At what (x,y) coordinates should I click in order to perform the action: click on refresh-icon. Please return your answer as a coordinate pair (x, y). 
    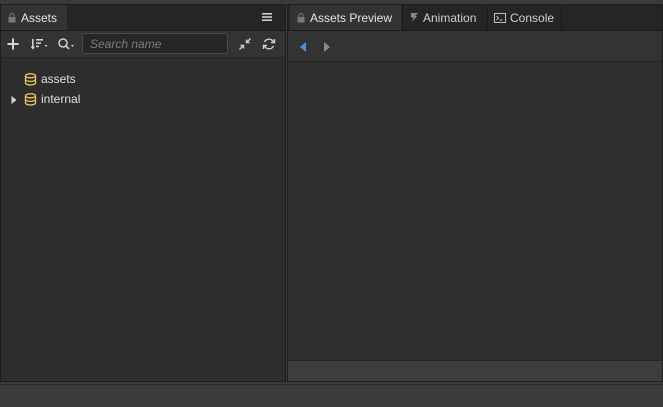
    Looking at the image, I should click on (269, 44).